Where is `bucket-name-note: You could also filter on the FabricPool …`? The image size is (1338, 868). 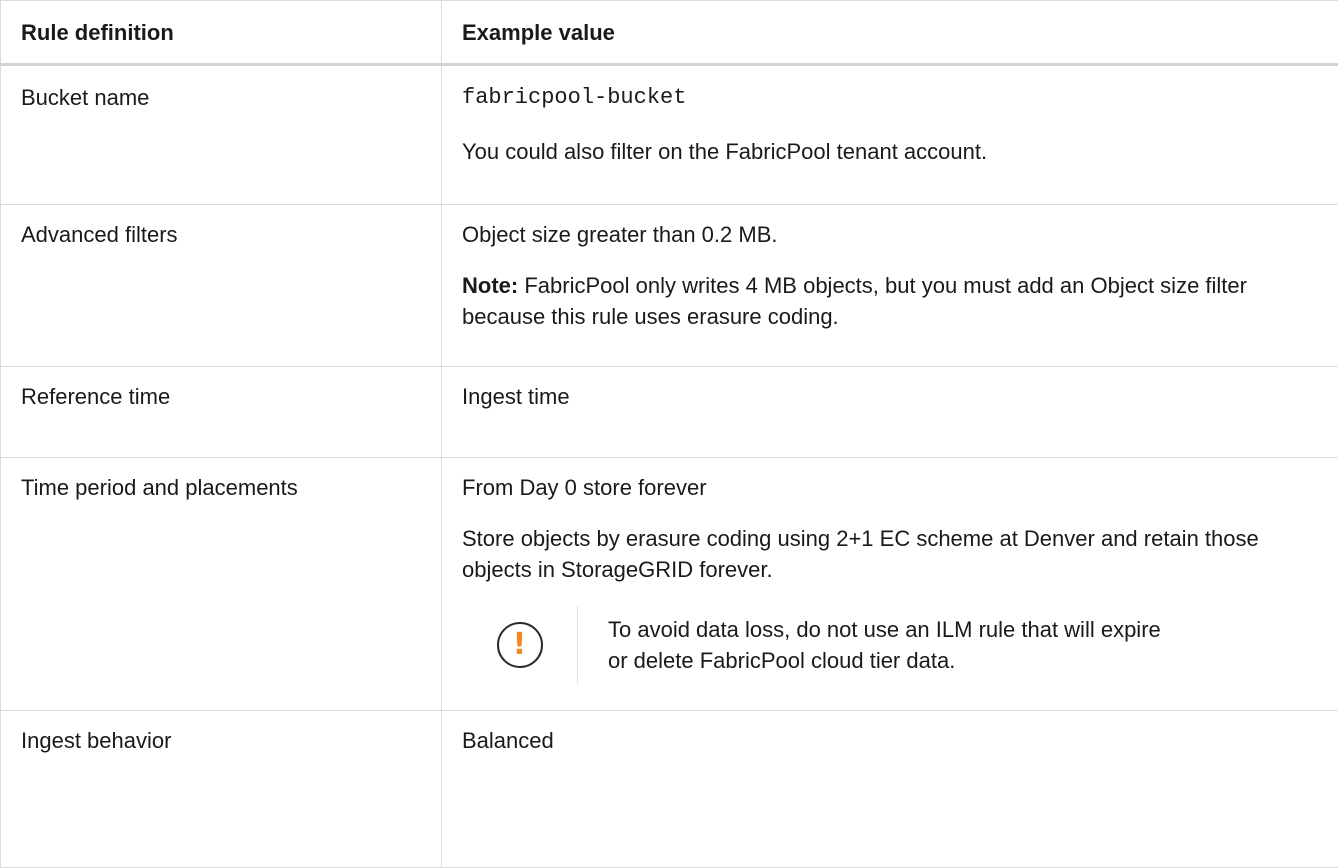 bucket-name-note: You could also filter on the FabricPool … is located at coordinates (890, 151).